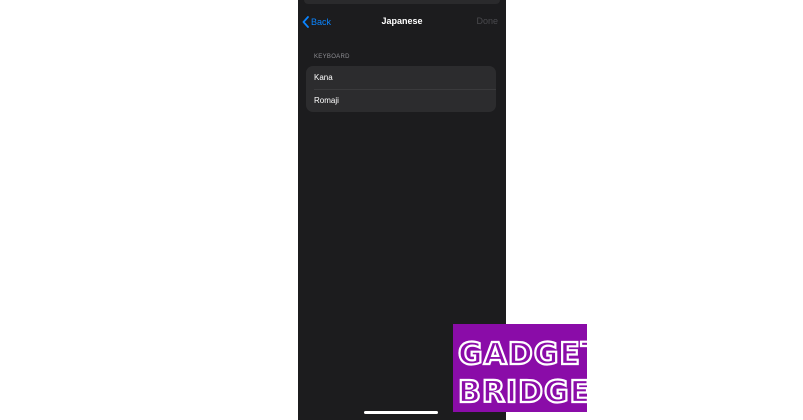 This screenshot has height=420, width=803. What do you see at coordinates (401, 77) in the screenshot?
I see `list-item-kana: Kana` at bounding box center [401, 77].